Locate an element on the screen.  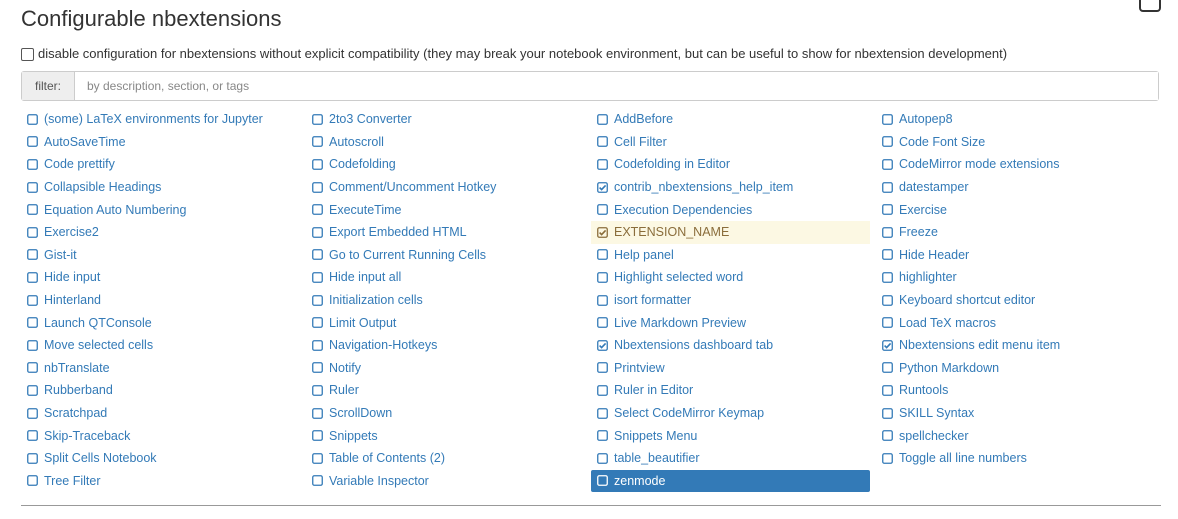
nbextension-item: nbTranslate is located at coordinates (160, 368).